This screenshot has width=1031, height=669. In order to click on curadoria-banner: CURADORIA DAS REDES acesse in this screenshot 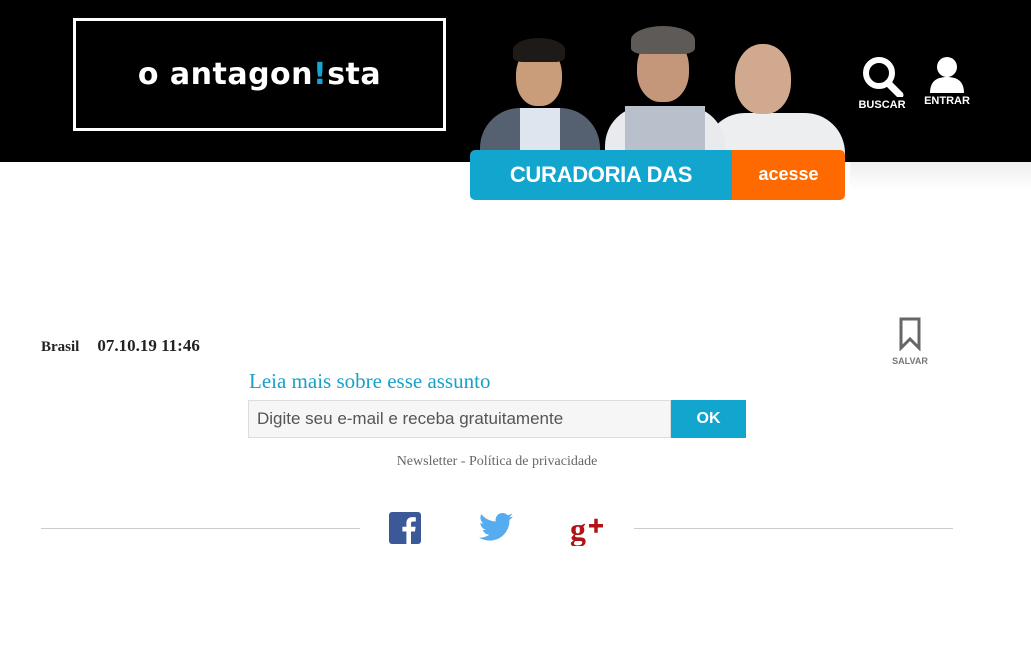, I will do `click(657, 175)`.